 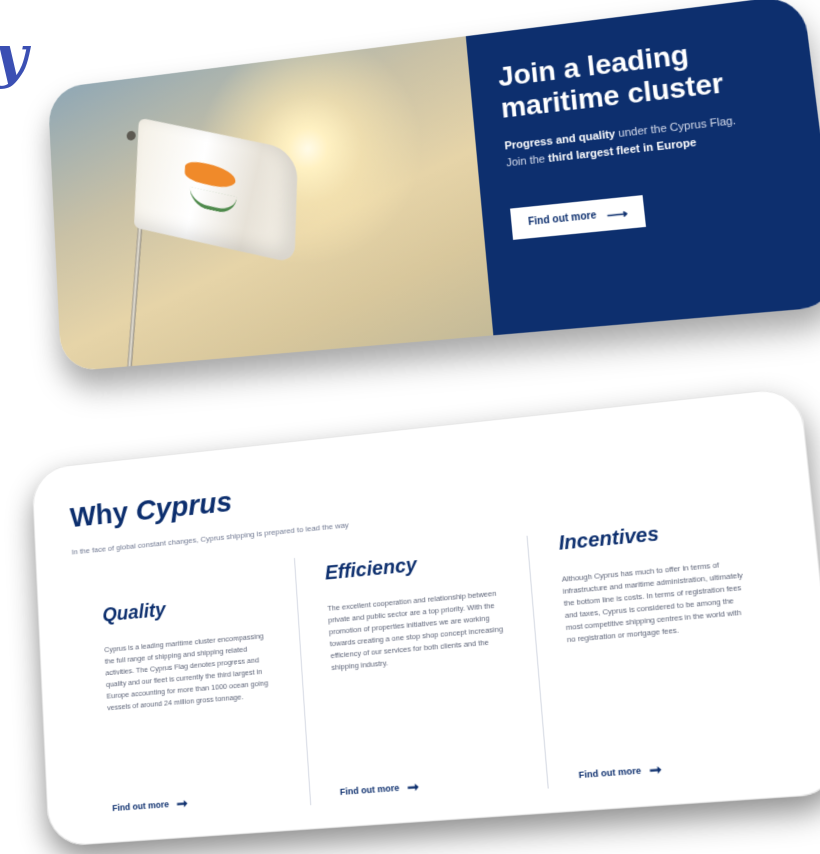 I want to click on find-out-more-link-incentives: Find out more ➞, so click(x=620, y=770).